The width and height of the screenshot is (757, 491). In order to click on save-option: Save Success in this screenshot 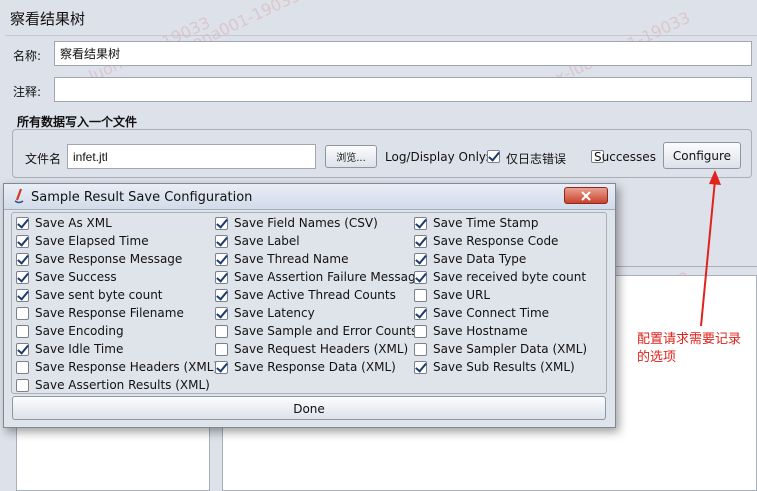, I will do `click(66, 277)`.